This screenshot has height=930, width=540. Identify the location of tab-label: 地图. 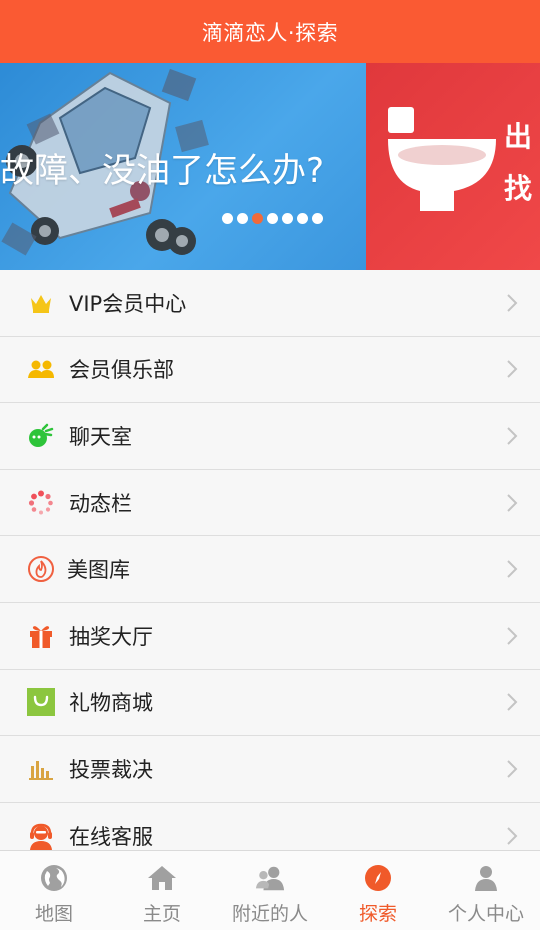
(53, 914).